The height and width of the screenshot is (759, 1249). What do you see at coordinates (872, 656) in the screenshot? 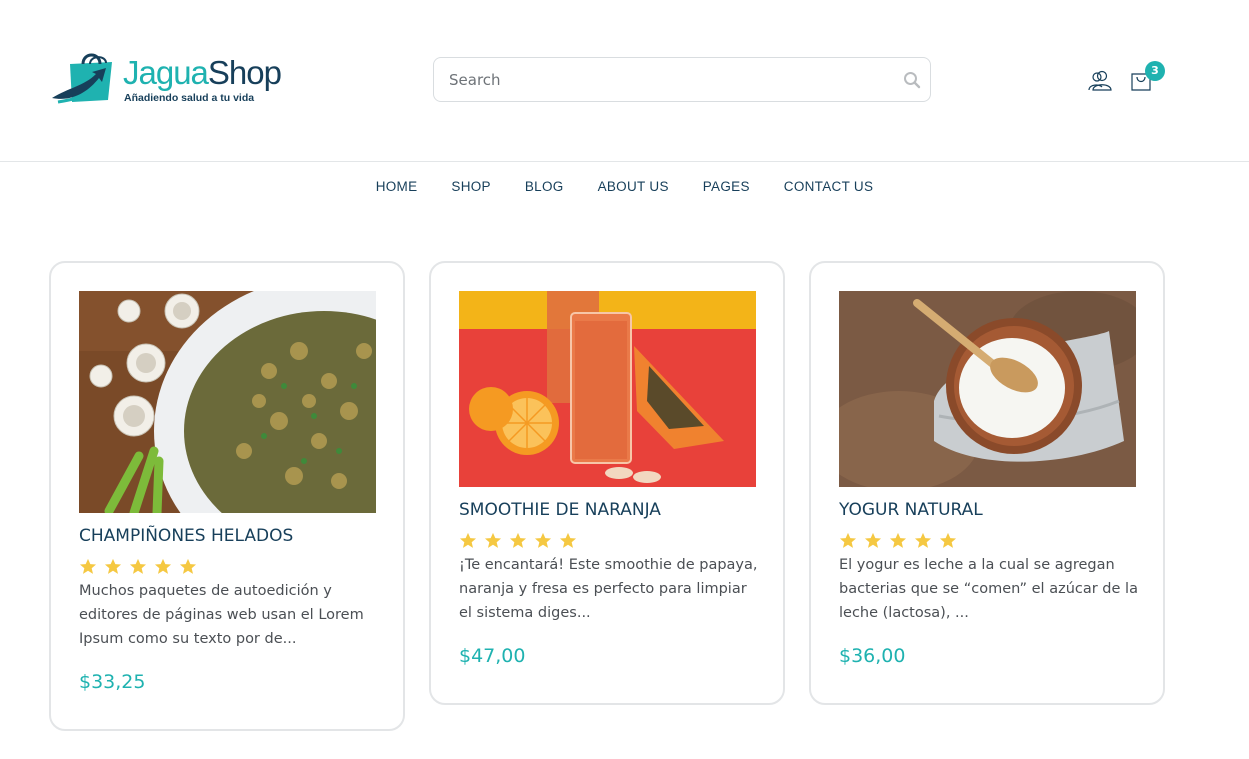
I see `product-price: $36,00` at bounding box center [872, 656].